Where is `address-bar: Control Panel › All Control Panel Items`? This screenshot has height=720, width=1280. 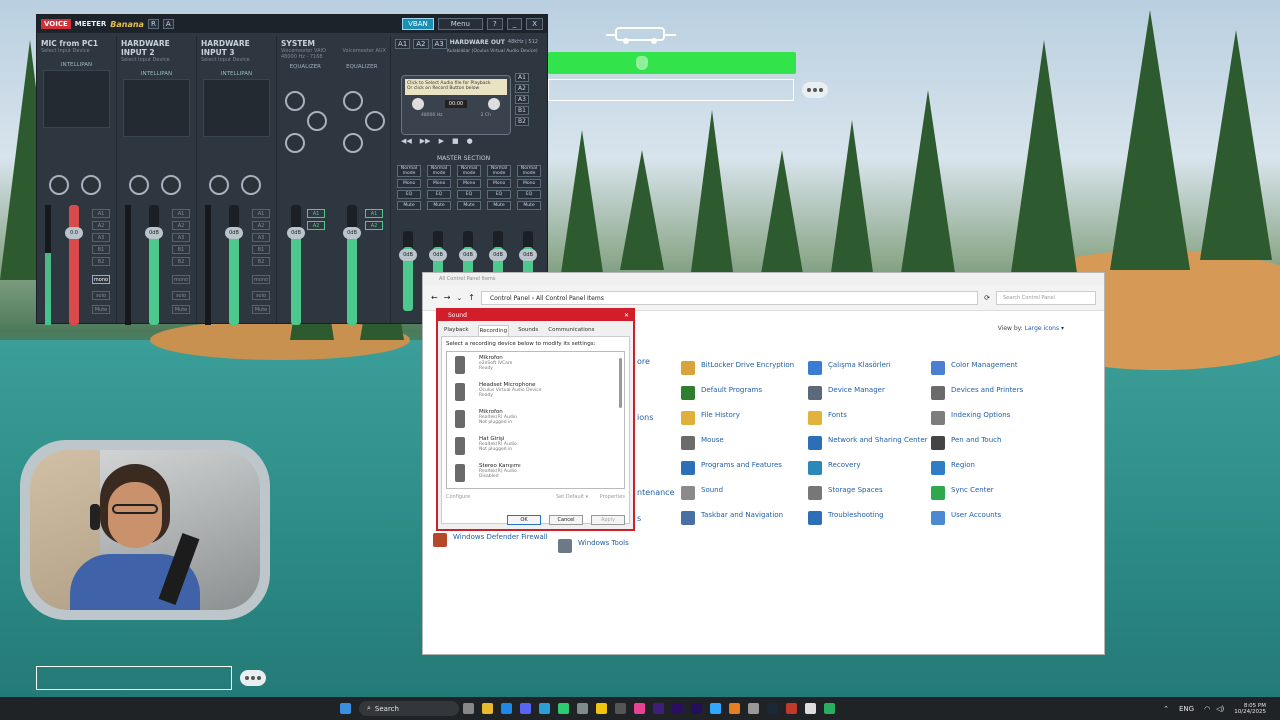 address-bar: Control Panel › All Control Panel Items is located at coordinates (729, 297).